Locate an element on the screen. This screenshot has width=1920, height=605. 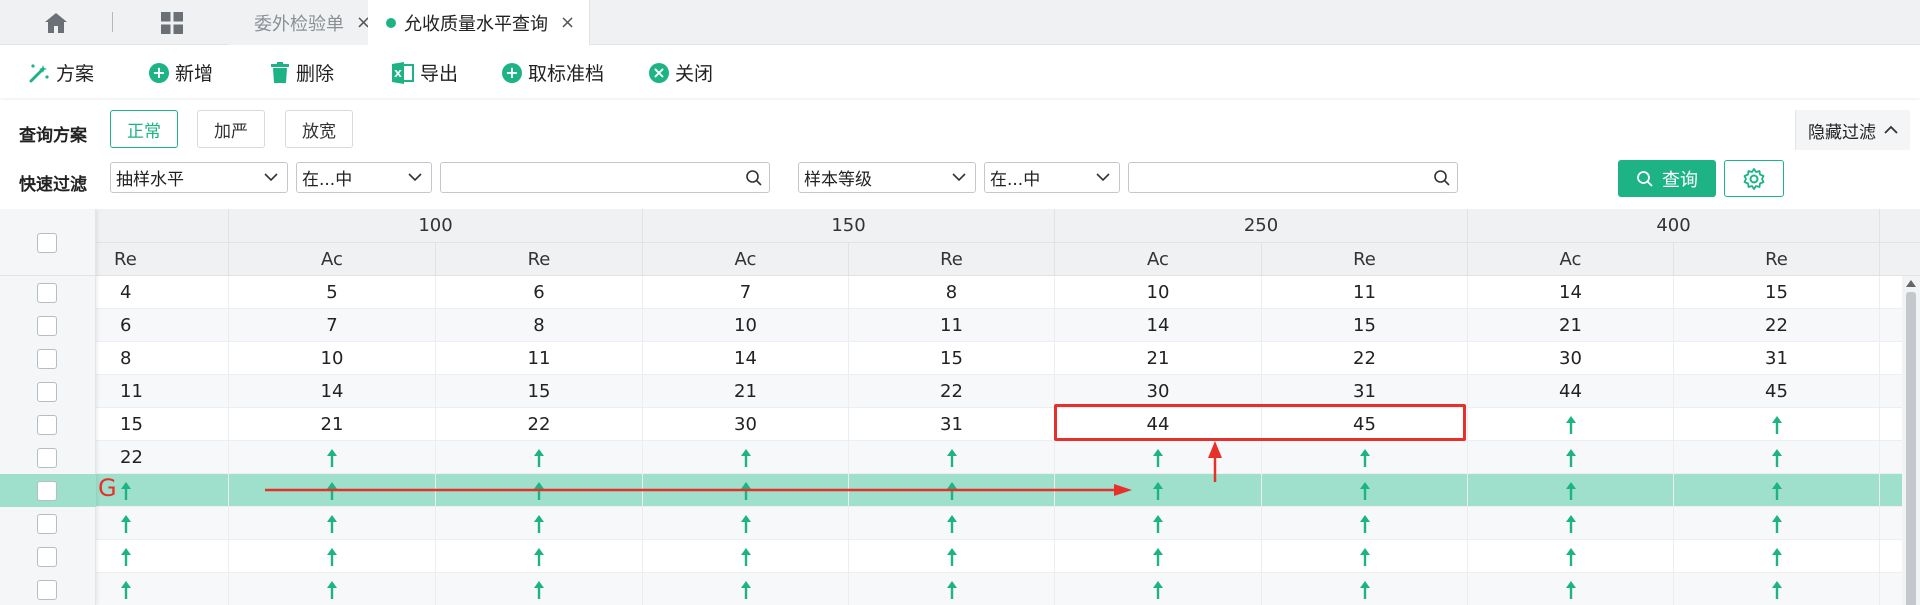
table-row: 11 14 15 21 22 30 31 44 45 is located at coordinates (960, 391).